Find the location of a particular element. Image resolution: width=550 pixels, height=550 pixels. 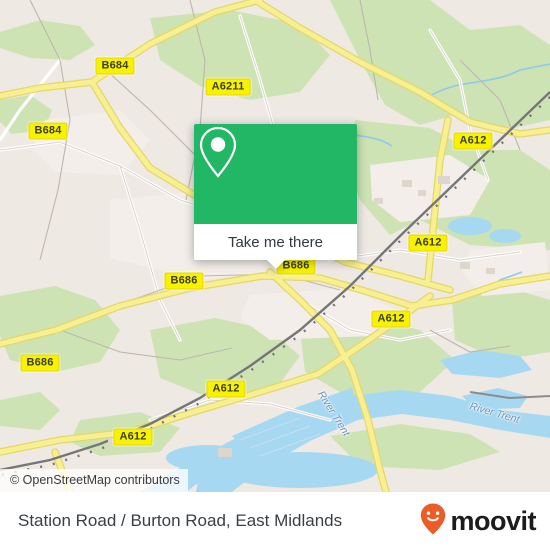

popup-marker-area is located at coordinates (275, 174).